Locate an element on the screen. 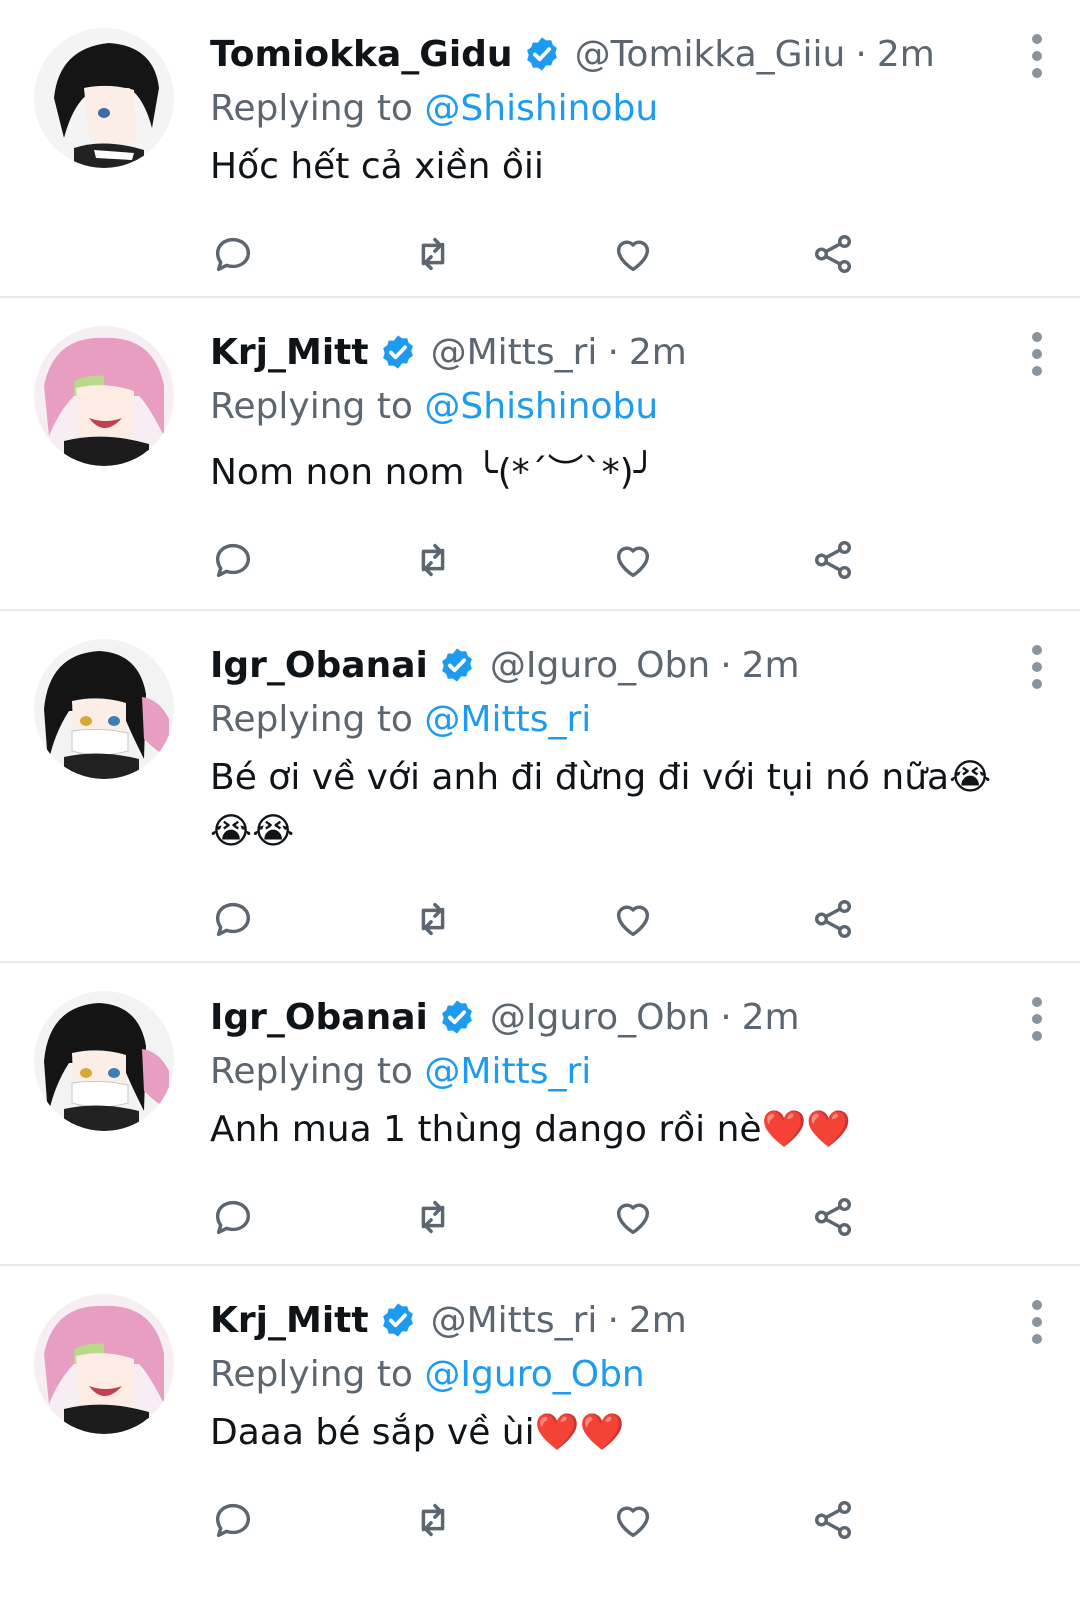 The image size is (1080, 1620). replying-to-mention: @Iguro_Obn is located at coordinates (534, 1374).